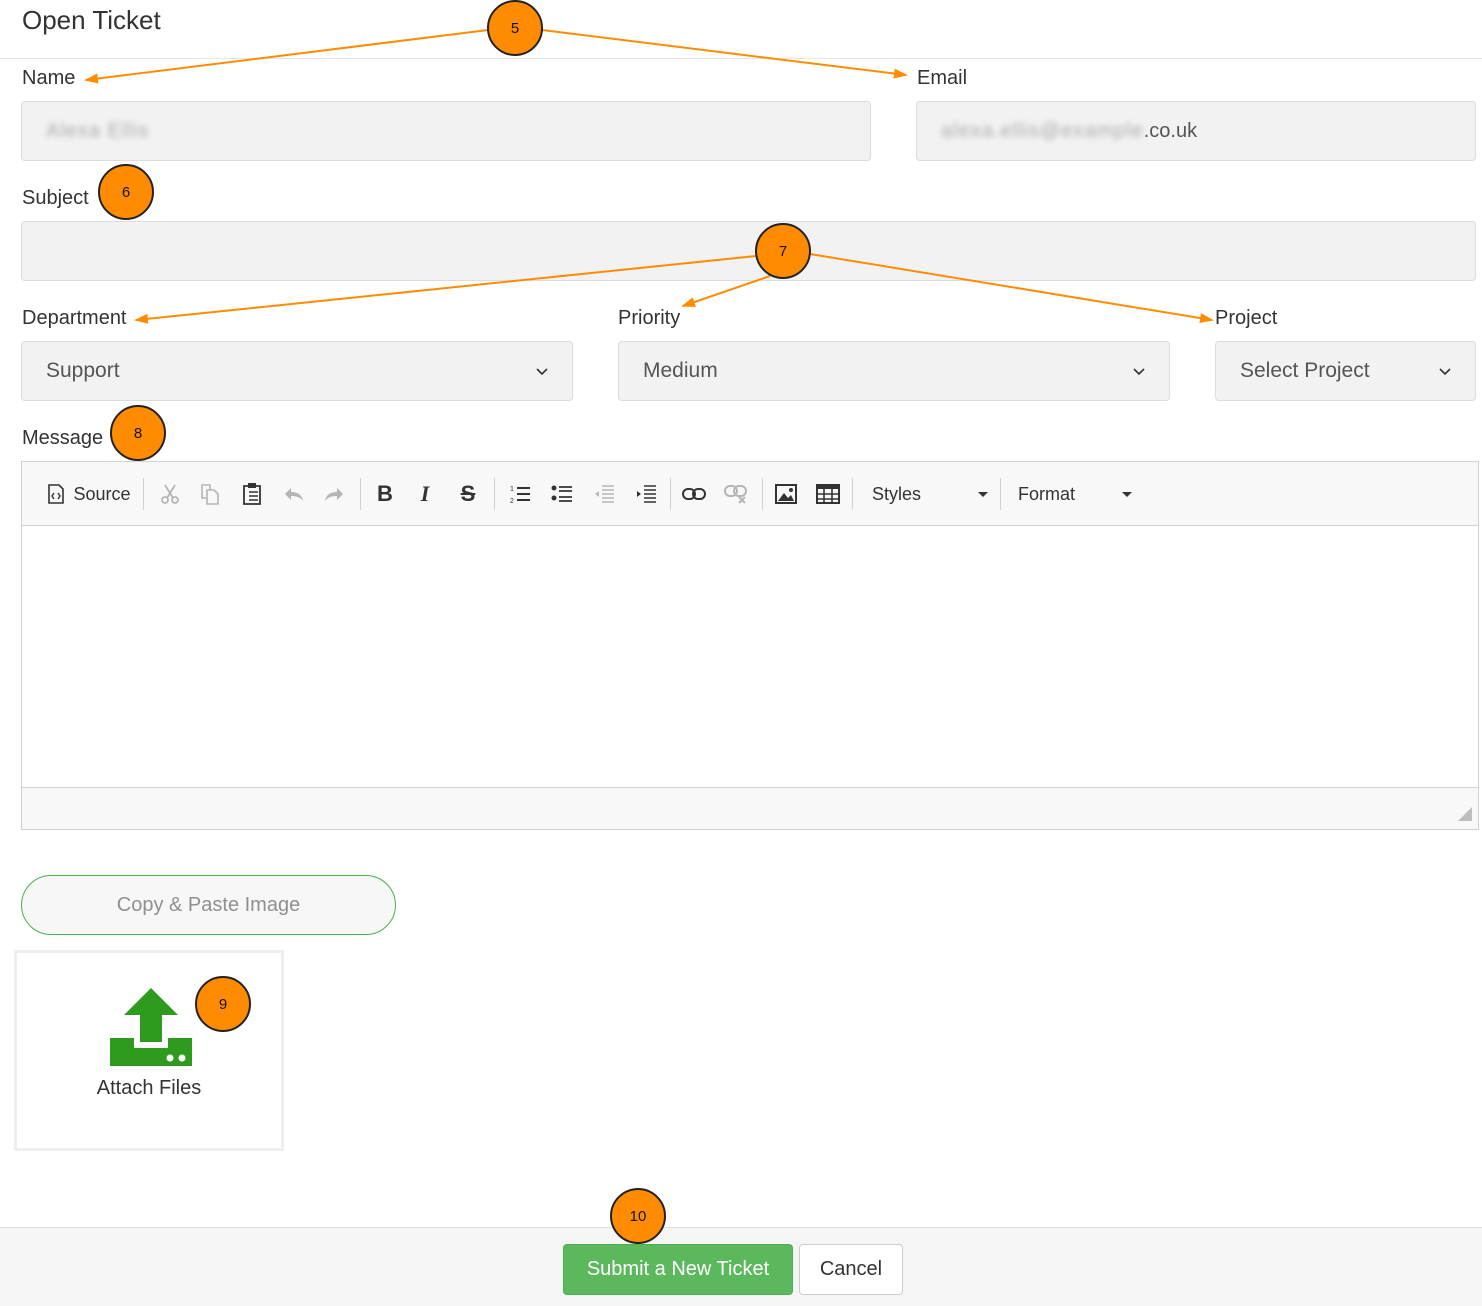  I want to click on styles-label: Styles, so click(897, 493).